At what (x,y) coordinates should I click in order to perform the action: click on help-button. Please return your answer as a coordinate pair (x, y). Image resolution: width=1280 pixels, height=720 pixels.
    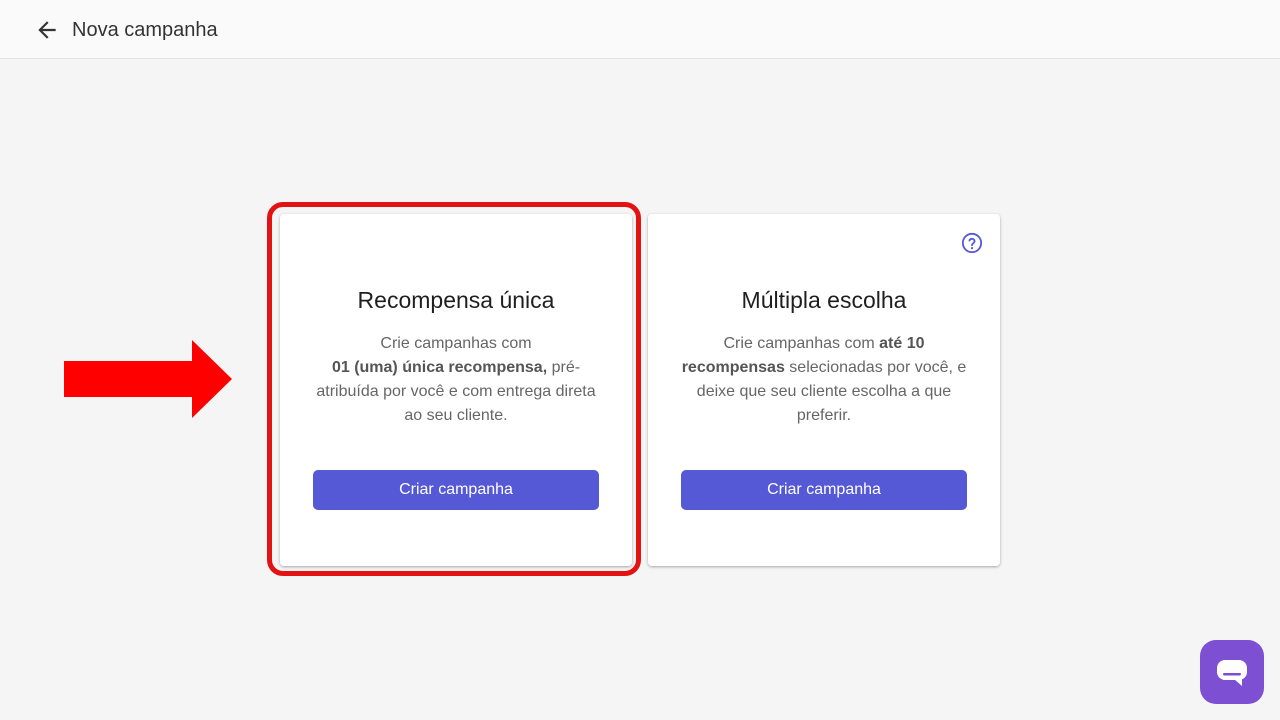
    Looking at the image, I should click on (972, 243).